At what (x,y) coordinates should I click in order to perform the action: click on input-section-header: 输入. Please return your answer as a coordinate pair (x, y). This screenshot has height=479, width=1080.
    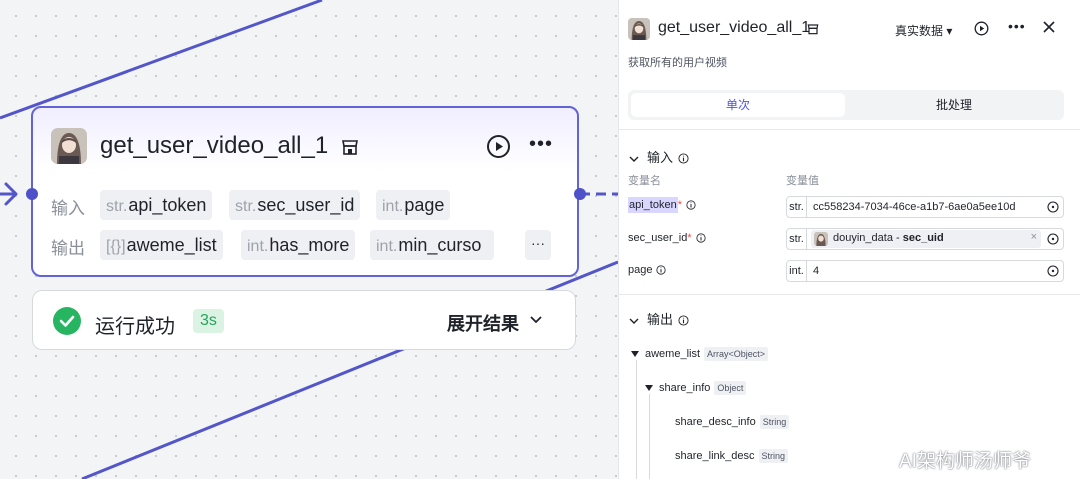
    Looking at the image, I should click on (659, 156).